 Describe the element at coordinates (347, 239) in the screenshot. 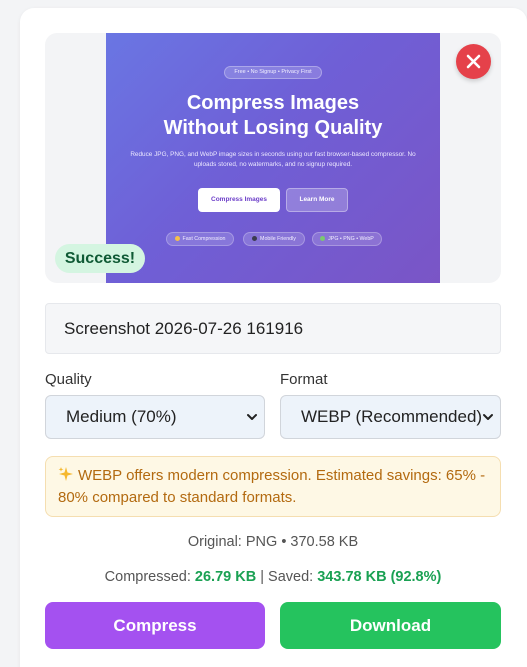

I see `preview-feature: JPG • PNG • WebP` at that location.